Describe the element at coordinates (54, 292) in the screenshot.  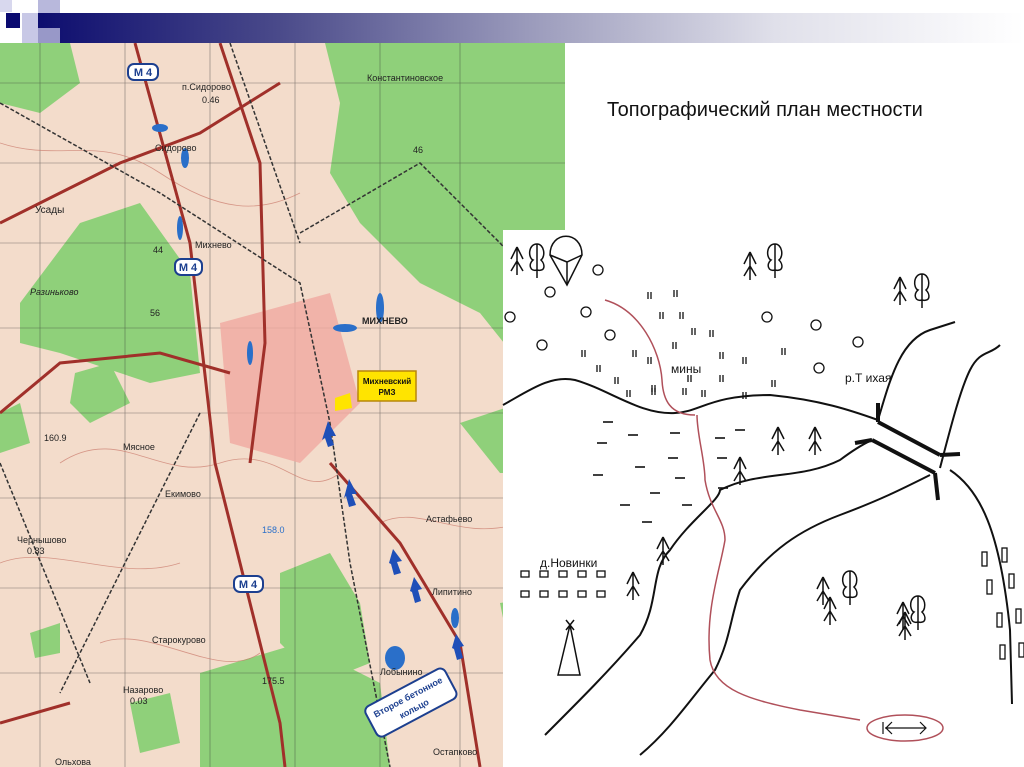
I see `map-label: Разиньково` at that location.